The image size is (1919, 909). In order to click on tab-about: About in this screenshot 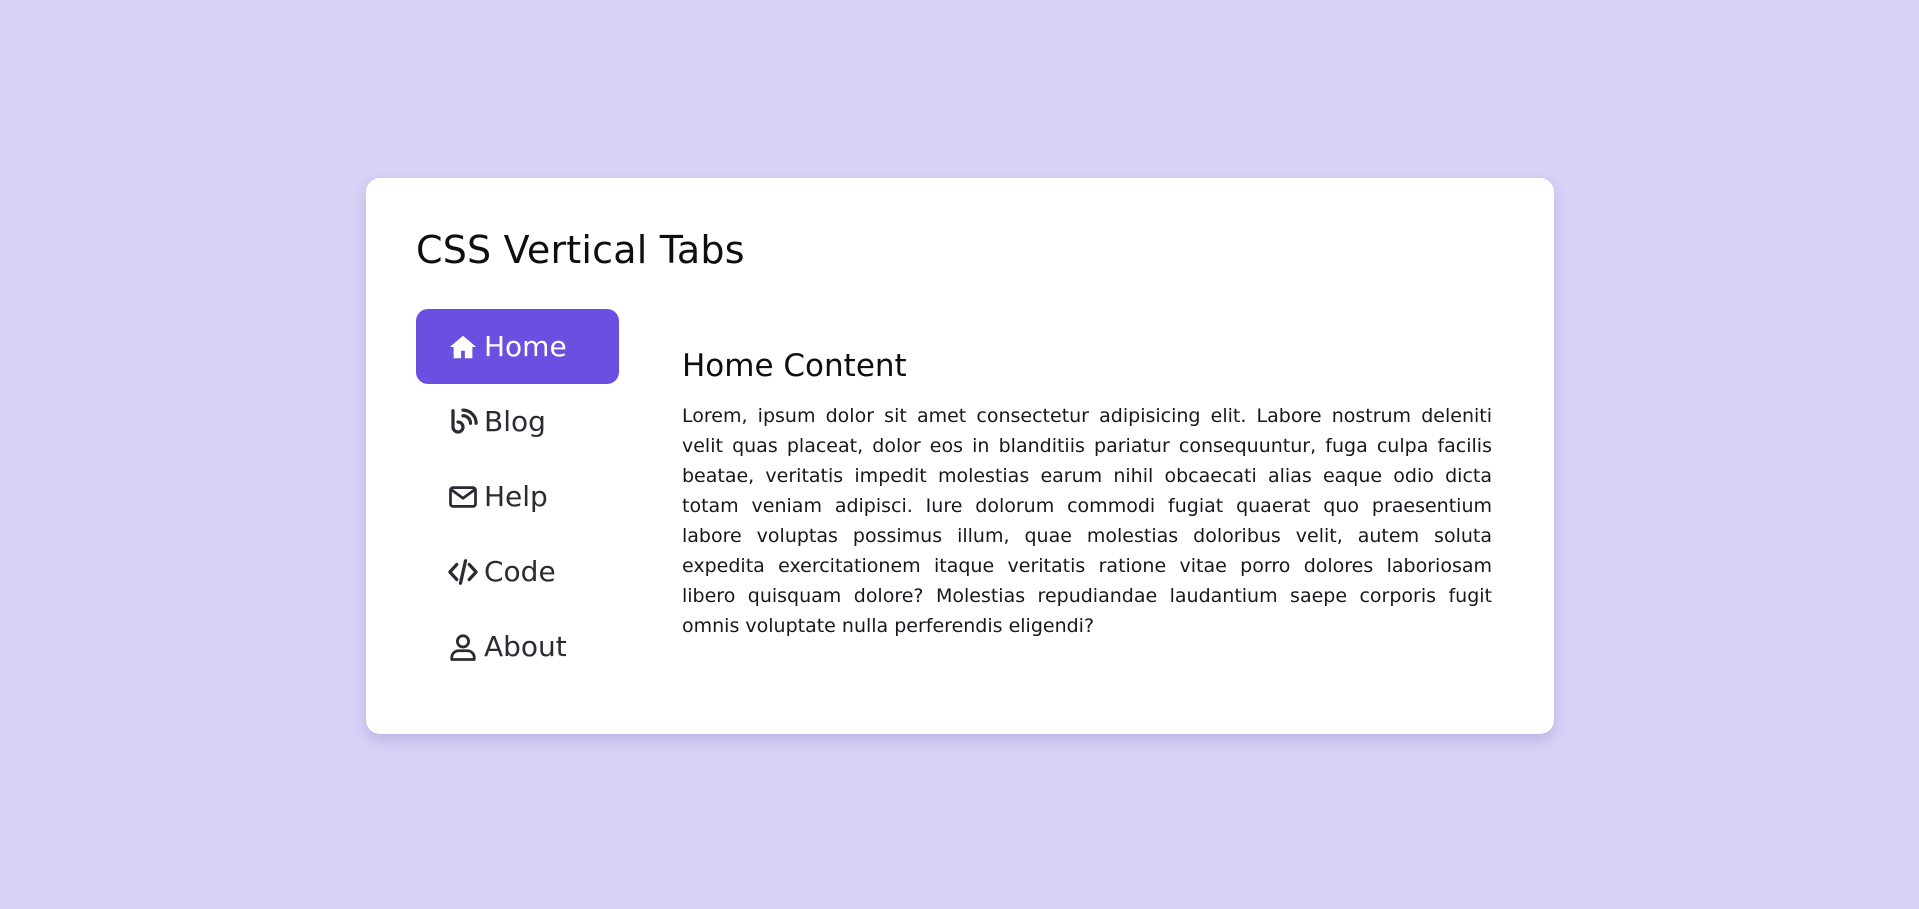, I will do `click(517, 646)`.